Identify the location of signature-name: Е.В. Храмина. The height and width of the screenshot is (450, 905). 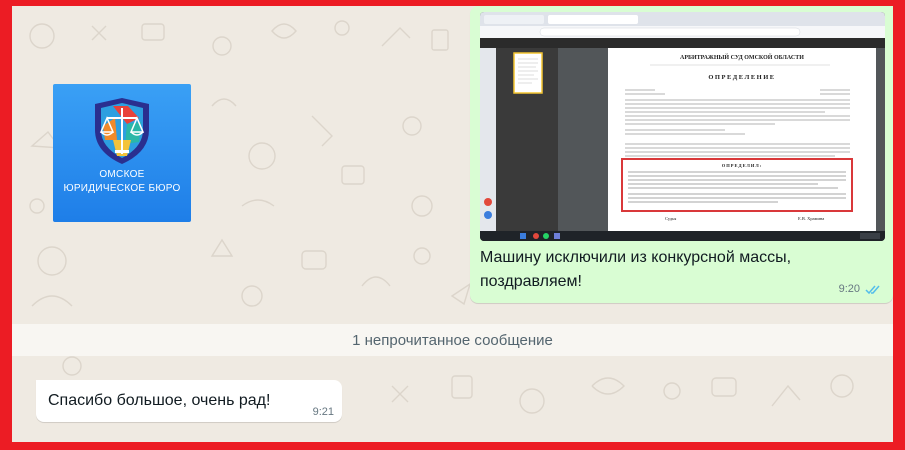
(811, 218).